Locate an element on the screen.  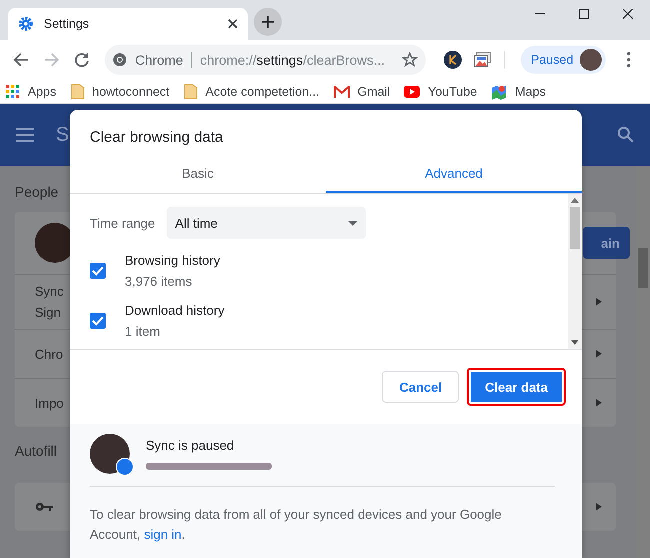
row-text: Chro is located at coordinates (49, 354).